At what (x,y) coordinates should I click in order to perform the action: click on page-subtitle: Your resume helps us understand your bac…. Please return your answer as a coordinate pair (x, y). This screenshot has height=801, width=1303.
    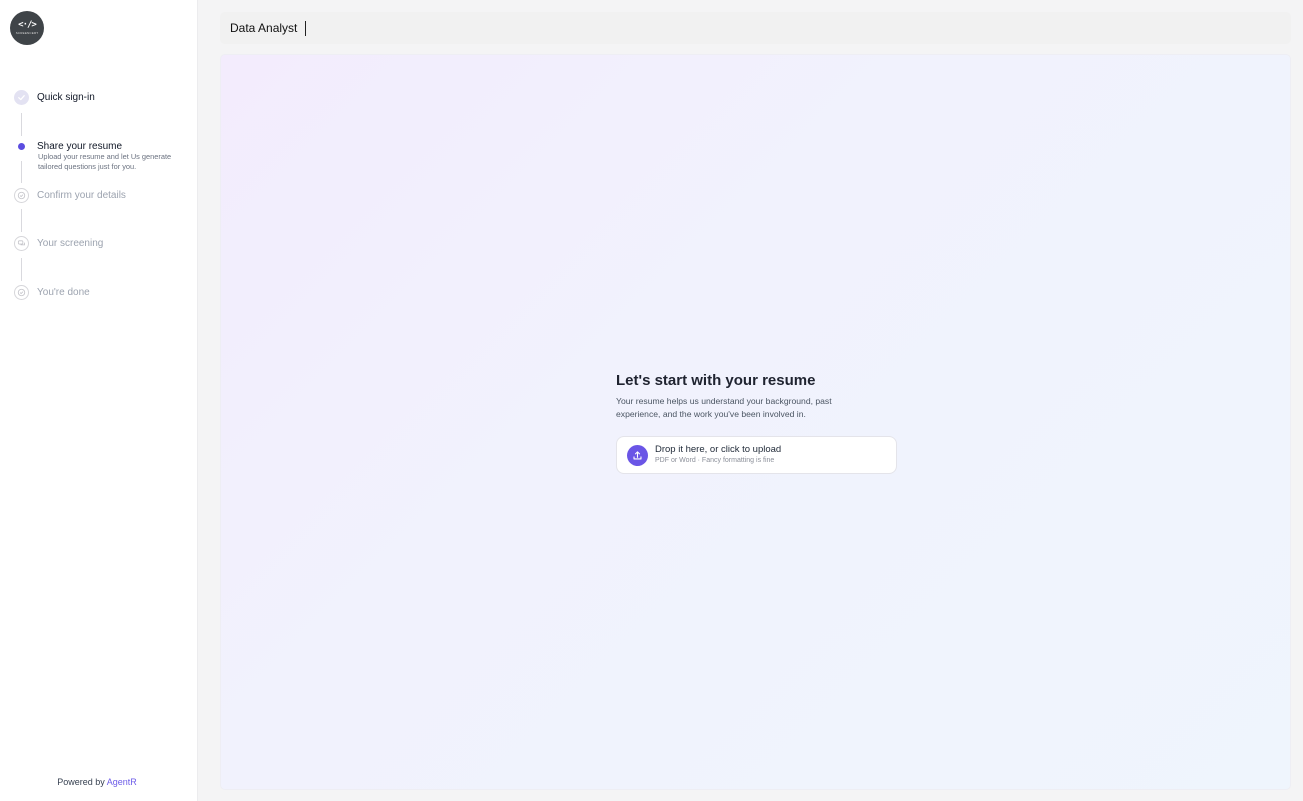
    Looking at the image, I should click on (724, 407).